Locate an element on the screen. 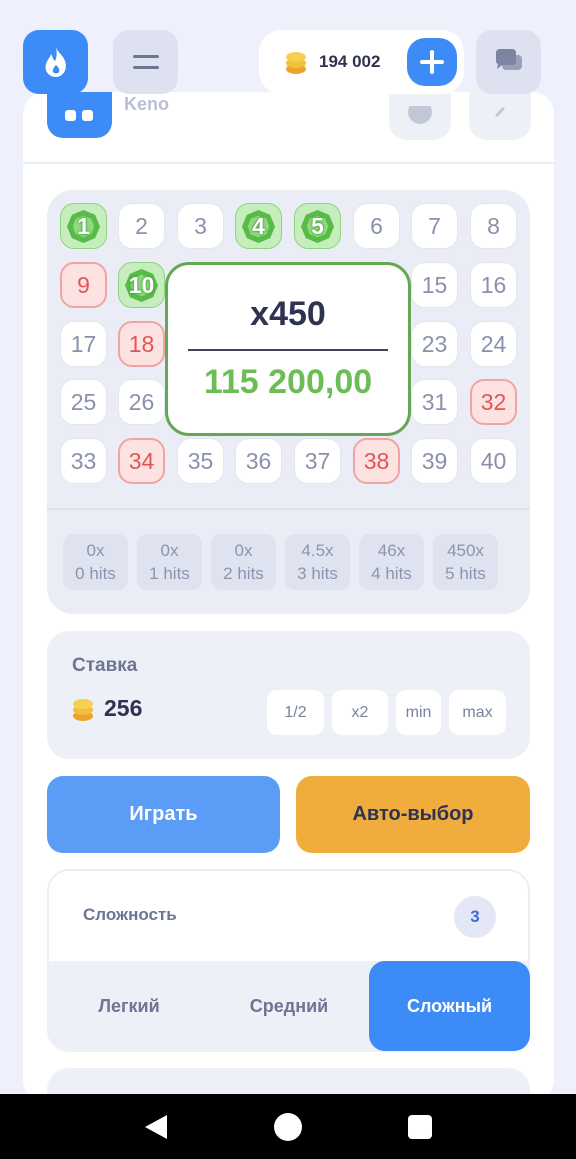  keno-cell-17: 17 is located at coordinates (83, 344).